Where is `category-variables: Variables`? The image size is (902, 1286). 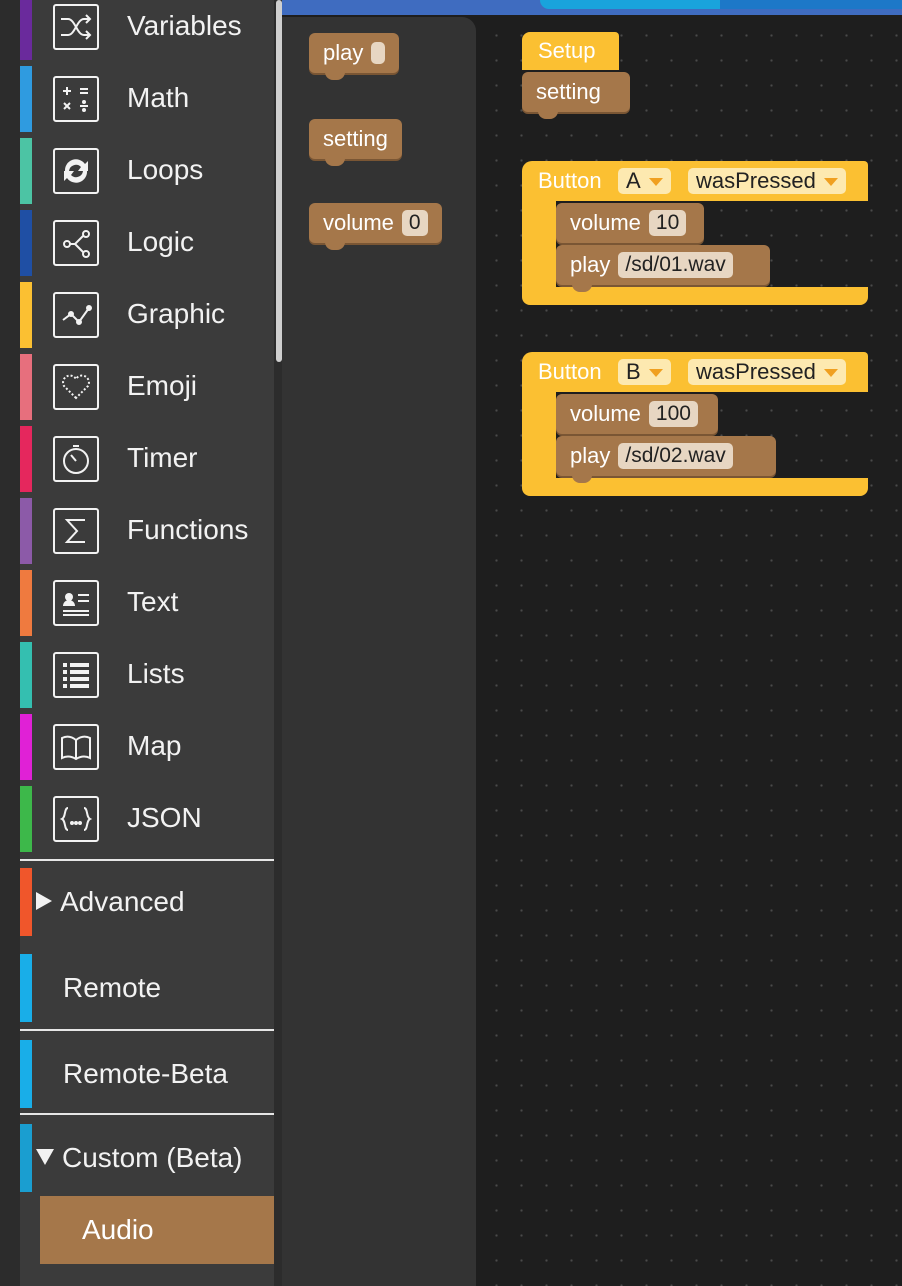
category-variables: Variables is located at coordinates (147, 30).